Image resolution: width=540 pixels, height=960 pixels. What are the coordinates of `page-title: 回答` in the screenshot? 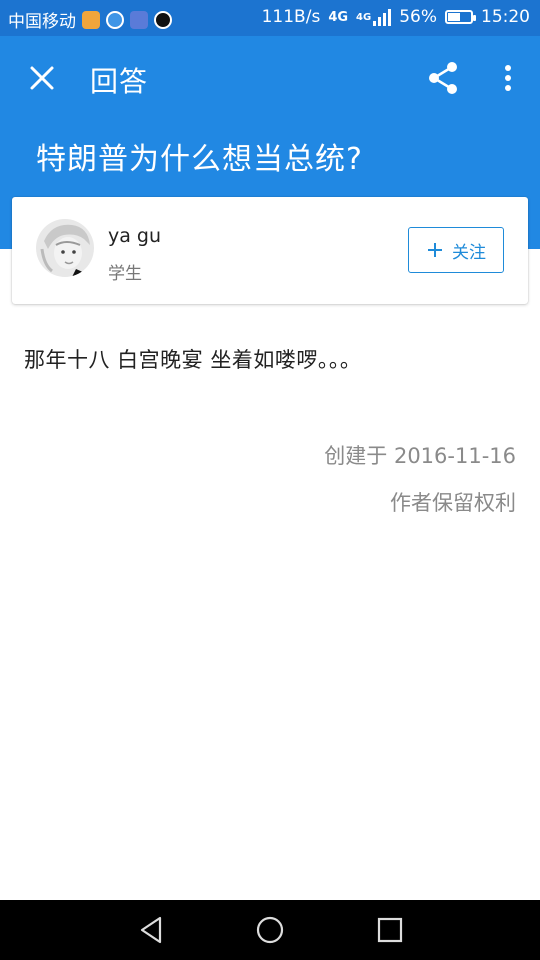 It's located at (119, 81).